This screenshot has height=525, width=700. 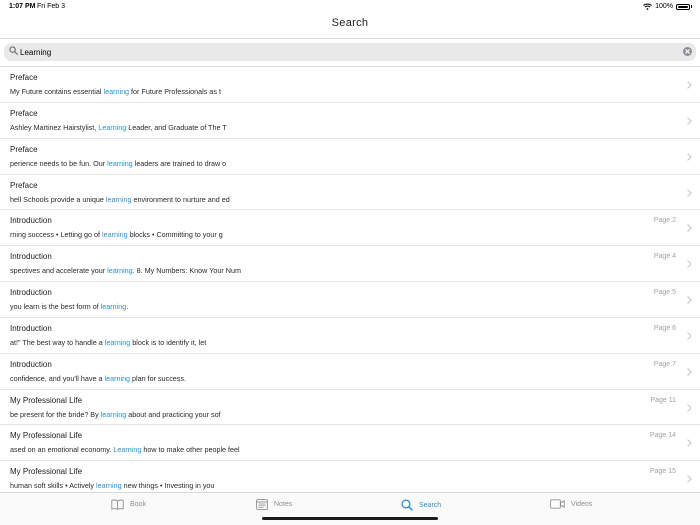 I want to click on wifi-icon, so click(x=647, y=6).